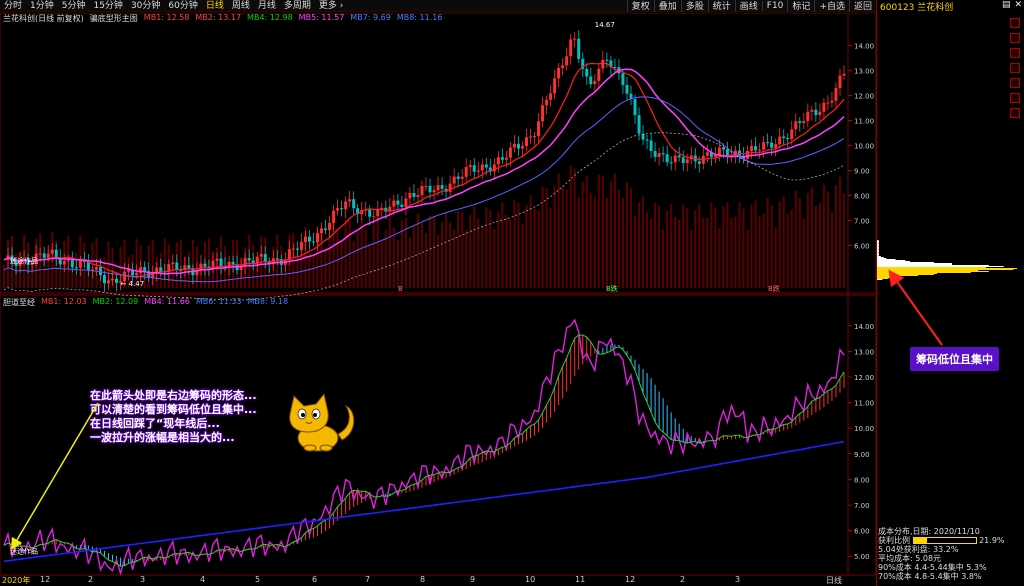  I want to click on signal-marker: B跌, so click(612, 288).